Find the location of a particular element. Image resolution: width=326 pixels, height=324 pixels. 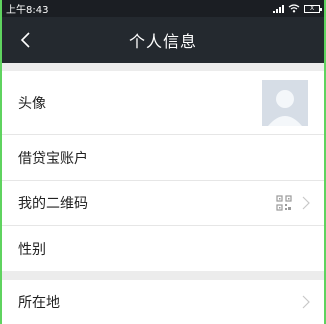

status-icons: X is located at coordinates (297, 8).